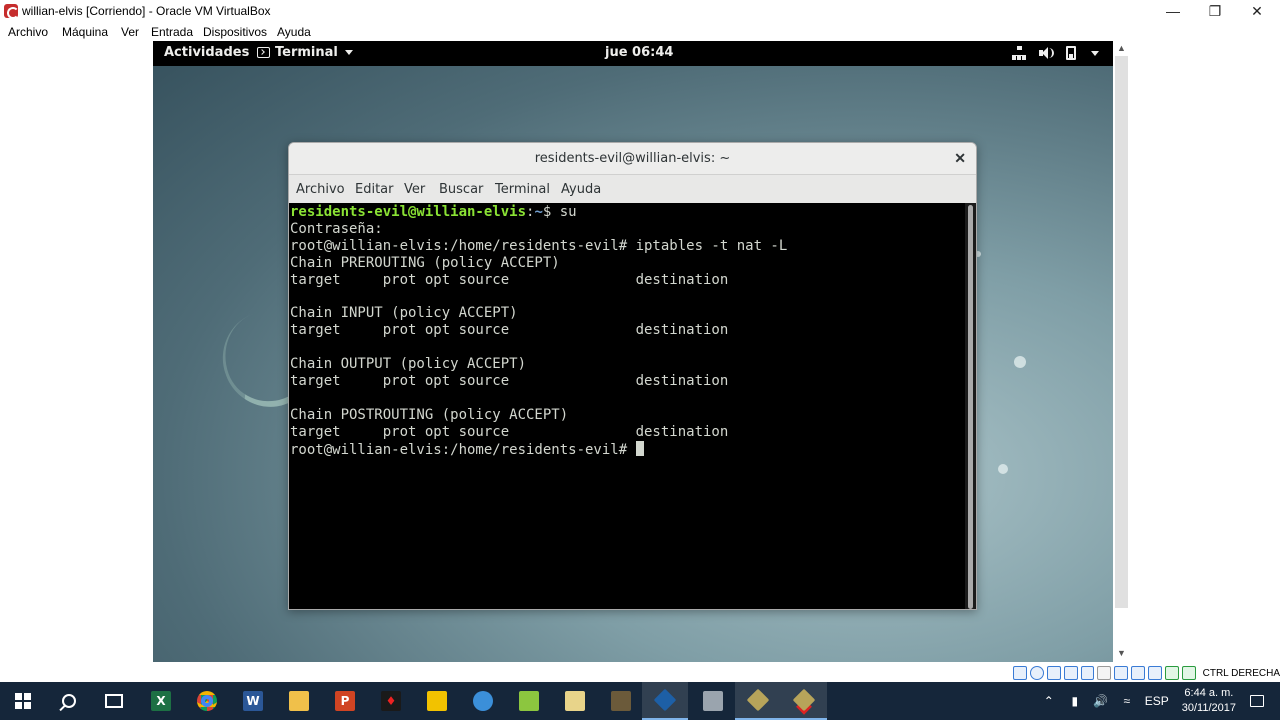 The image size is (1280, 720). I want to click on chrome-icon, so click(207, 701).